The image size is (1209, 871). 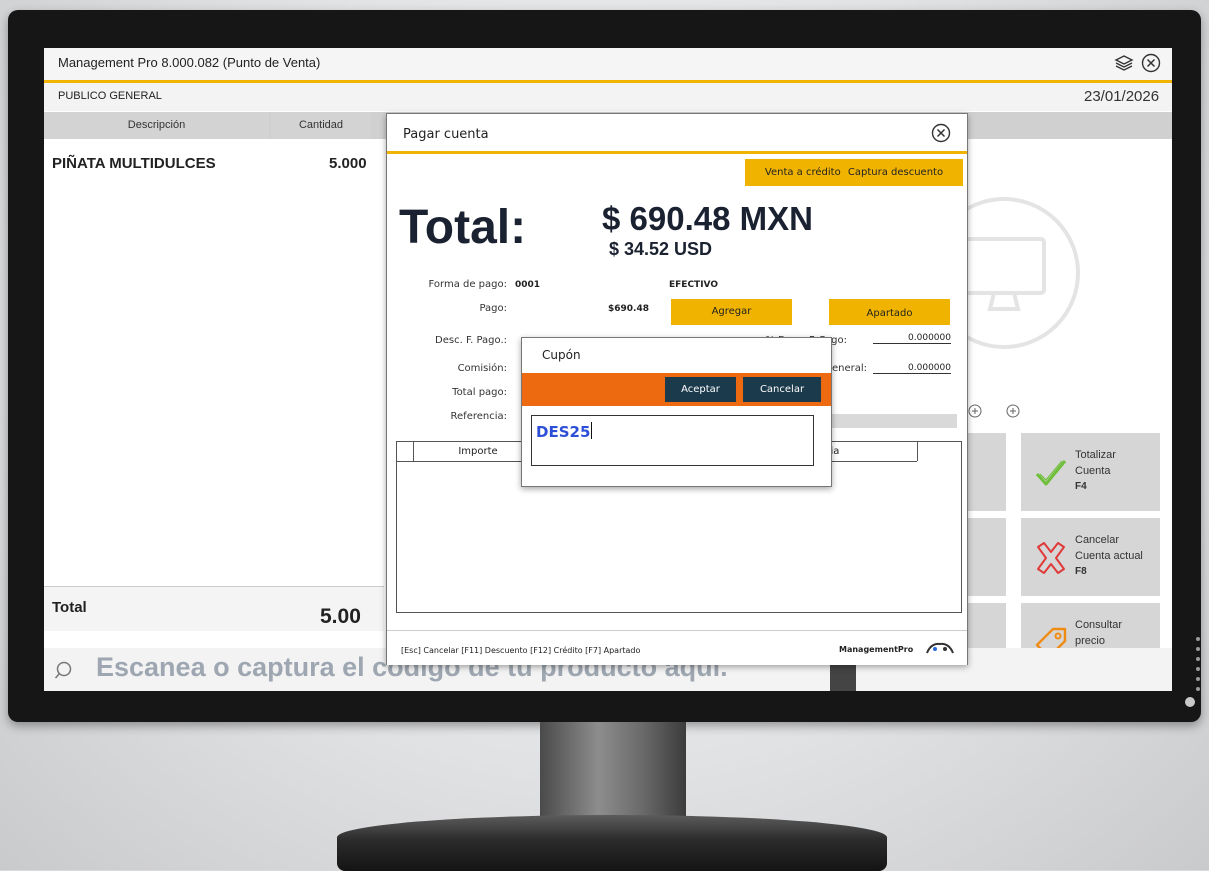 I want to click on coupon-action-bar: Aceptar Cancelar, so click(x=676, y=389).